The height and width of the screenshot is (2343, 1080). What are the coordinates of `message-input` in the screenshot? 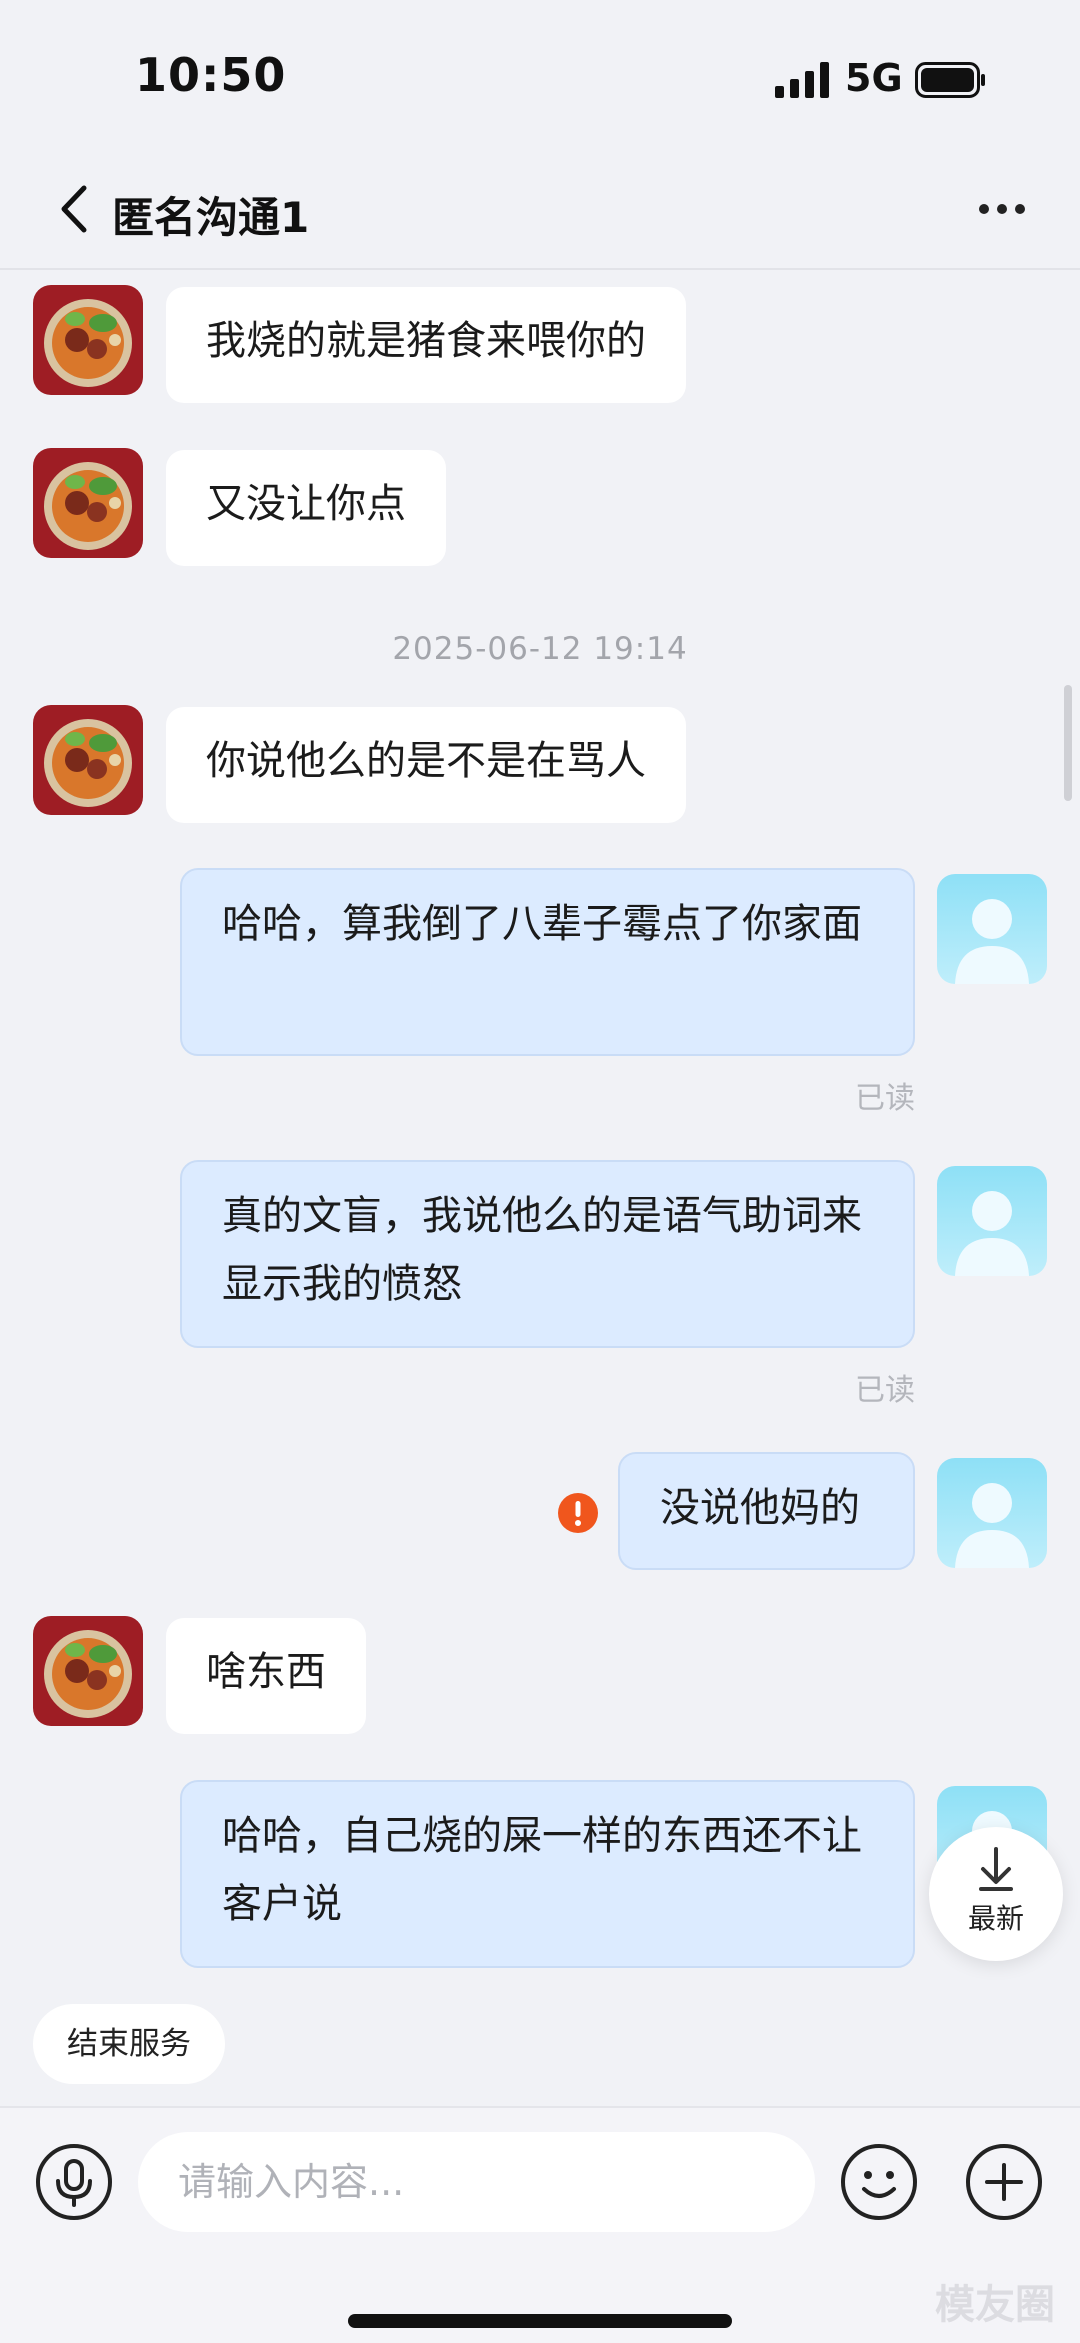 It's located at (476, 2182).